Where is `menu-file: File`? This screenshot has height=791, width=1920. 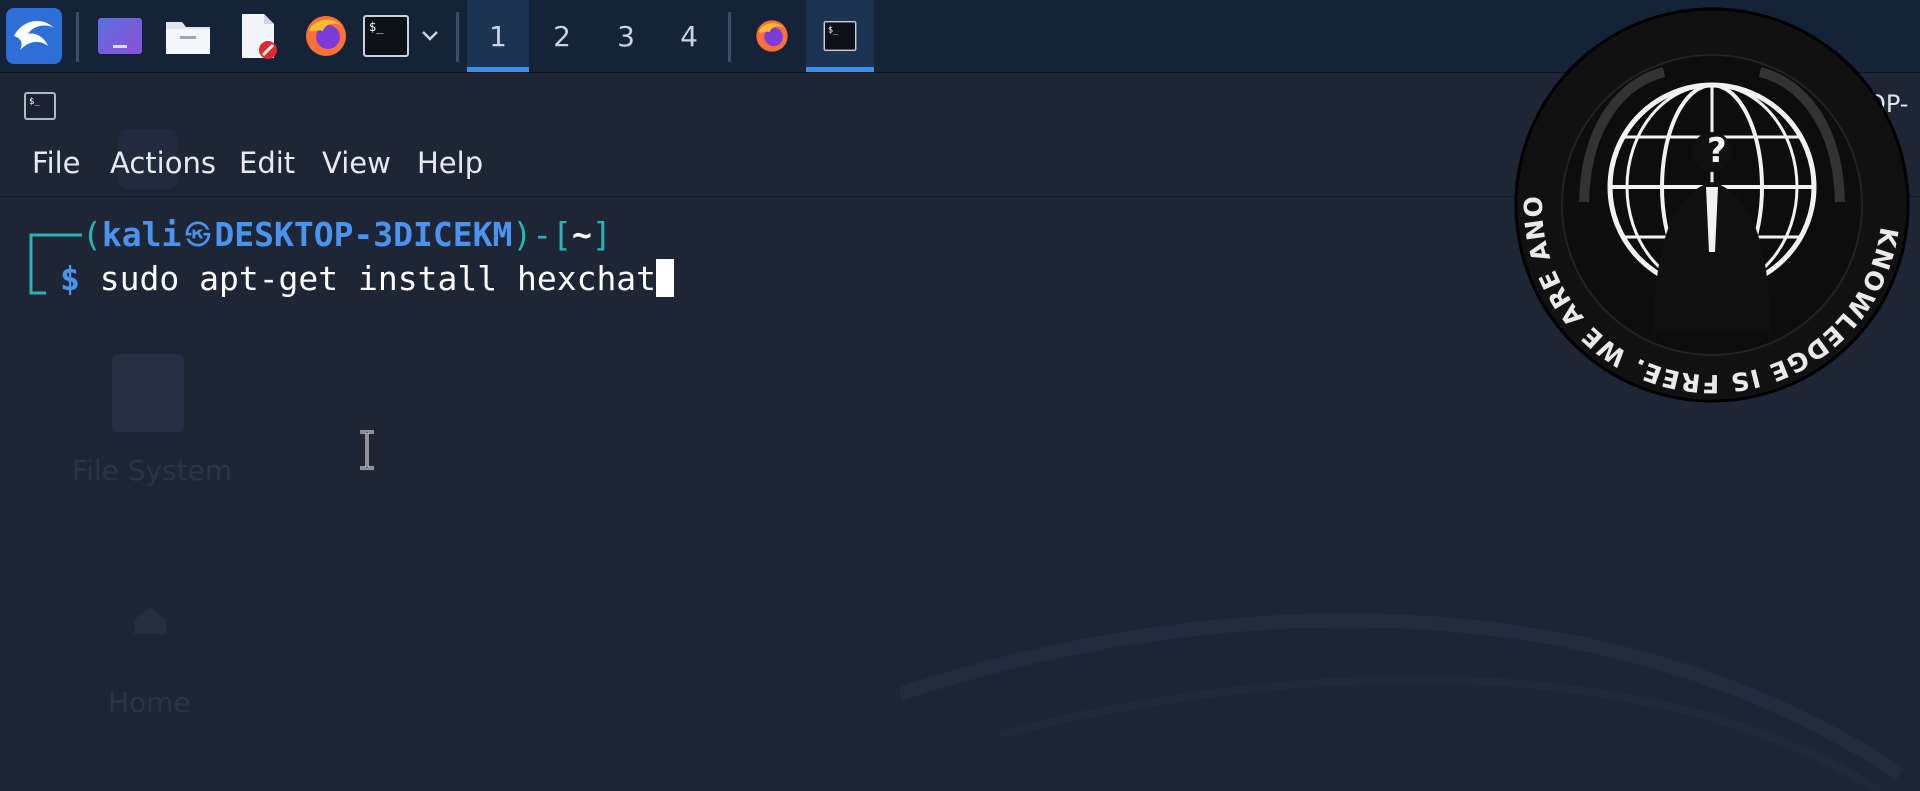 menu-file: File is located at coordinates (56, 163).